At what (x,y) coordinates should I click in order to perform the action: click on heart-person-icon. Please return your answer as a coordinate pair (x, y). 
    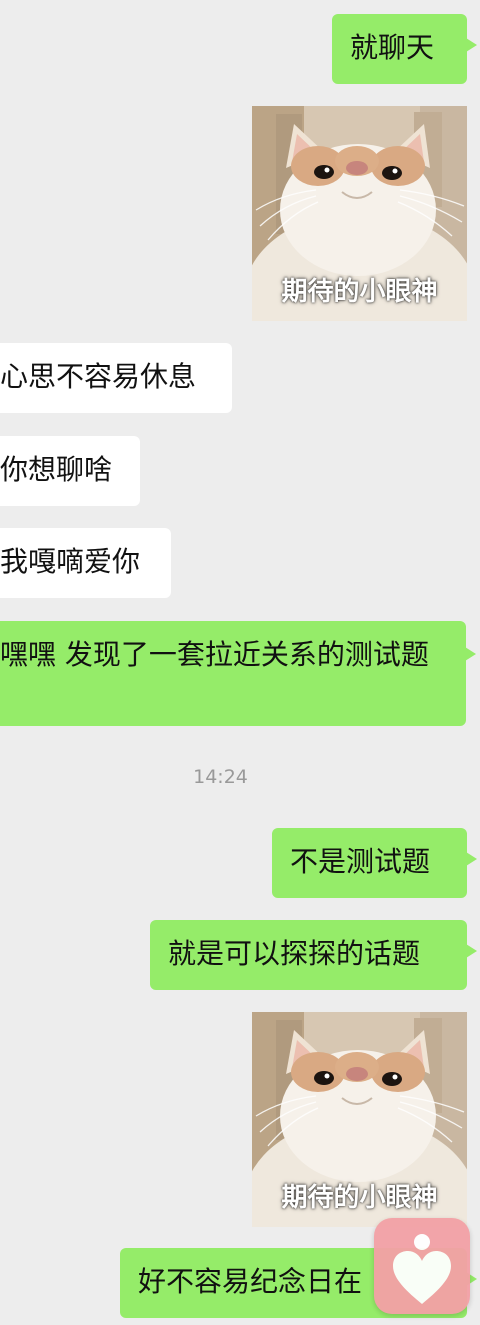
    Looking at the image, I should click on (422, 1269).